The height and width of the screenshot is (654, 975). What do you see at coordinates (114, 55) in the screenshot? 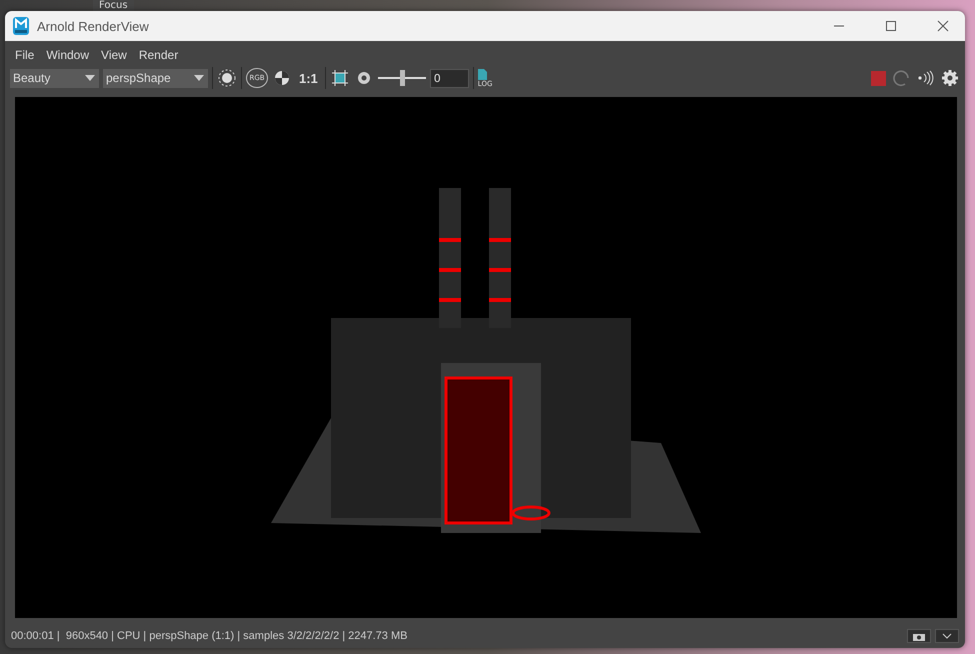
I see `menu-item: View` at bounding box center [114, 55].